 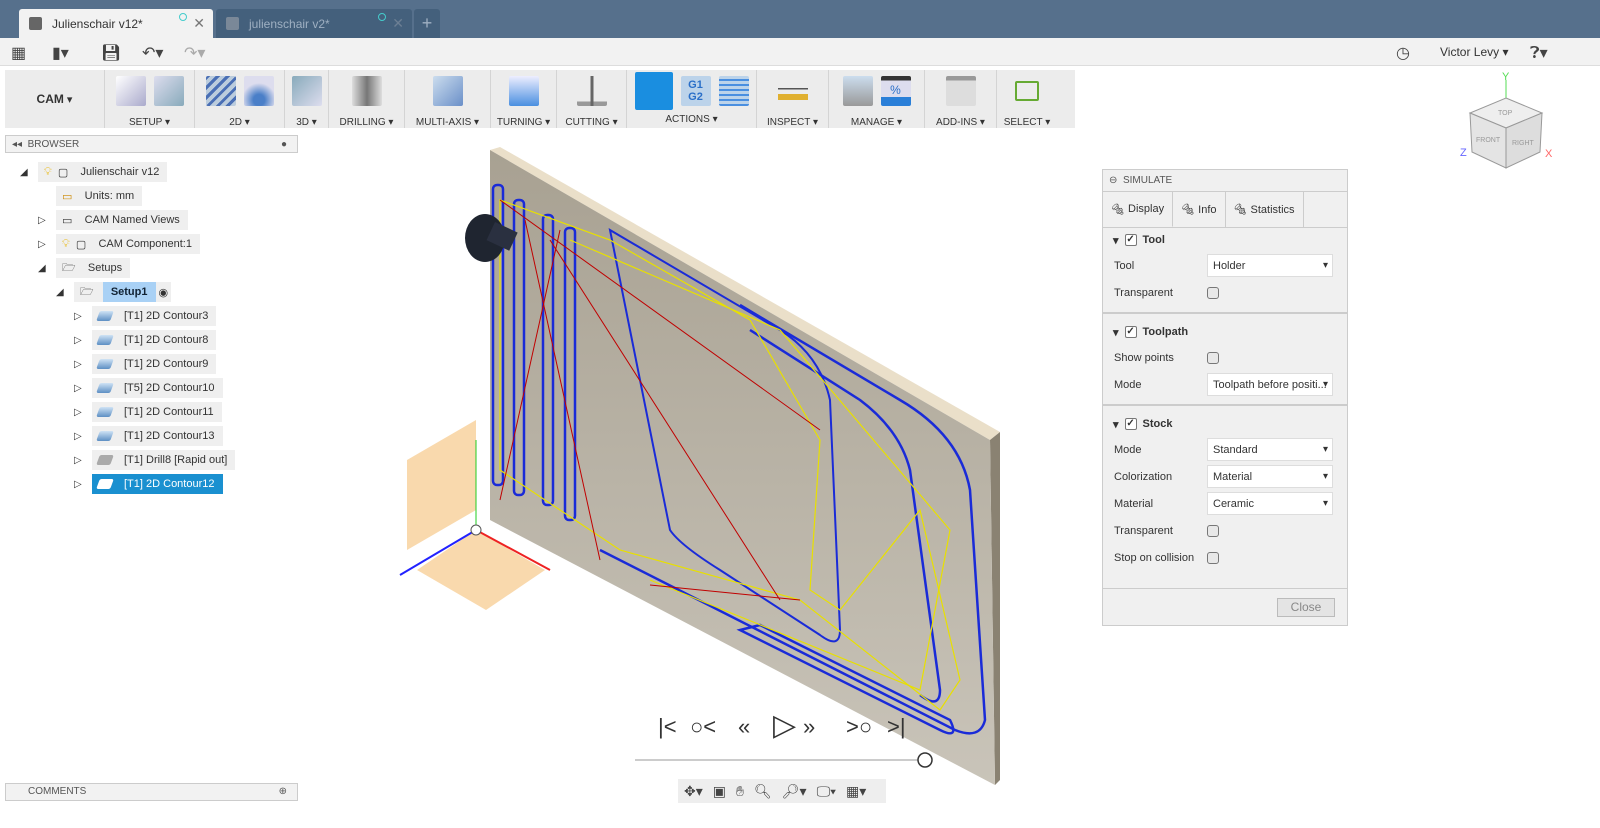 I want to click on stock-transparent-checkbox, so click(x=1213, y=530).